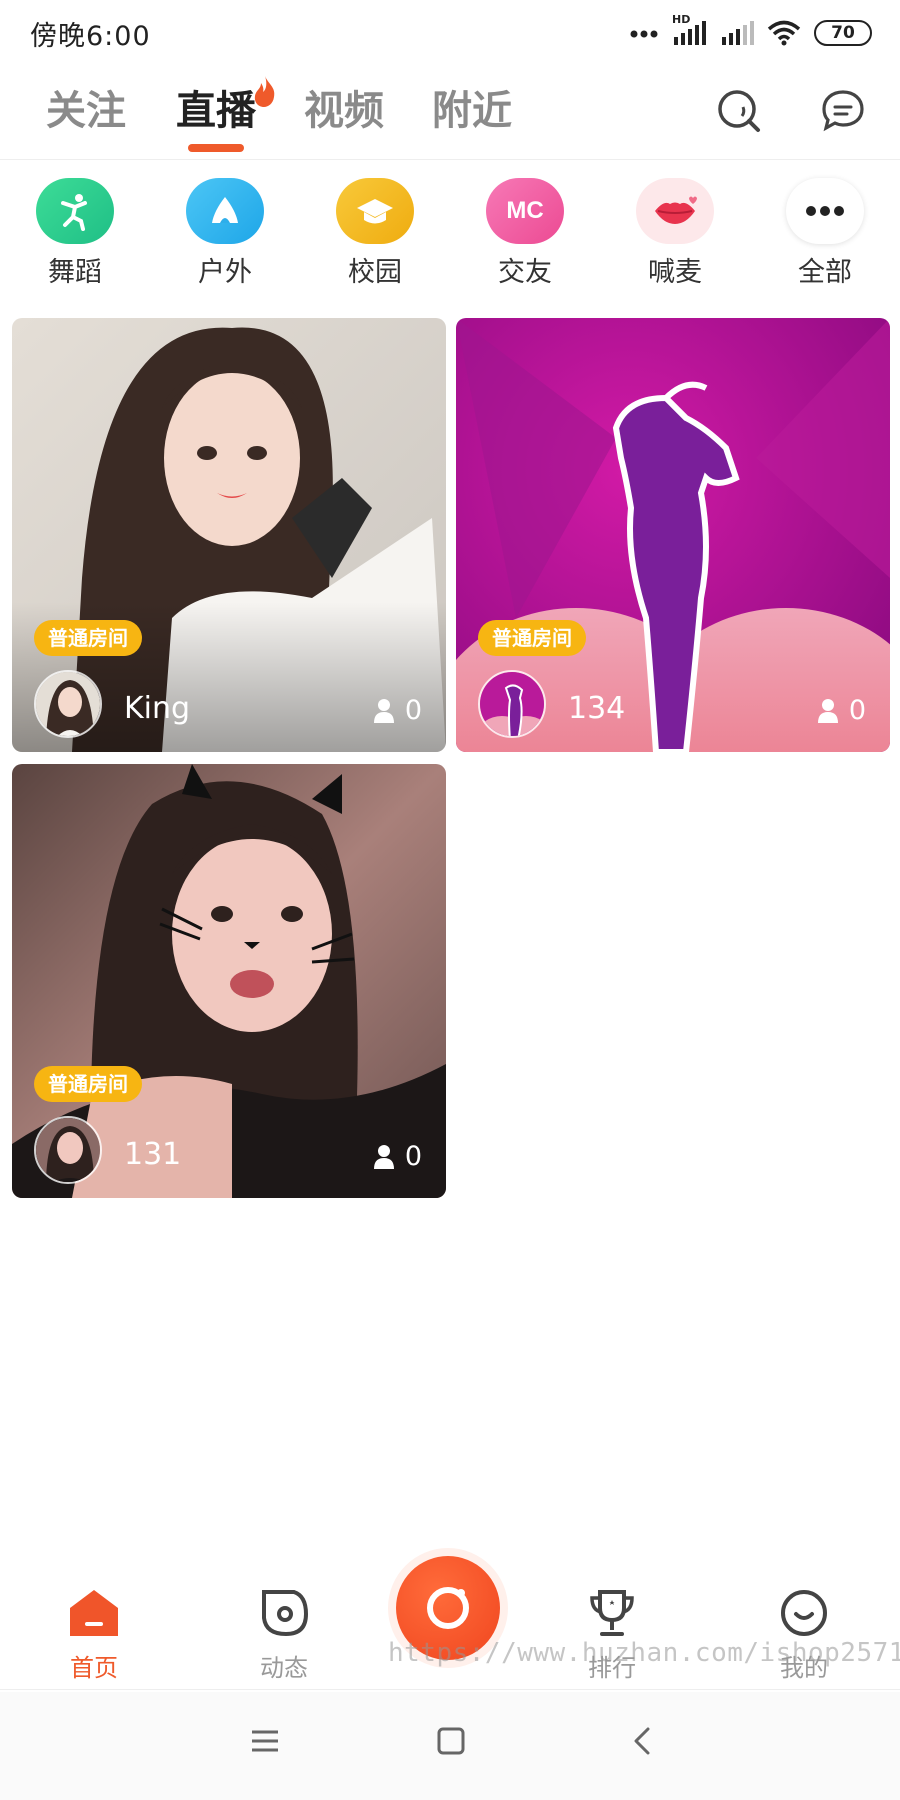 This screenshot has height=1800, width=900. What do you see at coordinates (525, 272) in the screenshot?
I see `category-label: 交友` at bounding box center [525, 272].